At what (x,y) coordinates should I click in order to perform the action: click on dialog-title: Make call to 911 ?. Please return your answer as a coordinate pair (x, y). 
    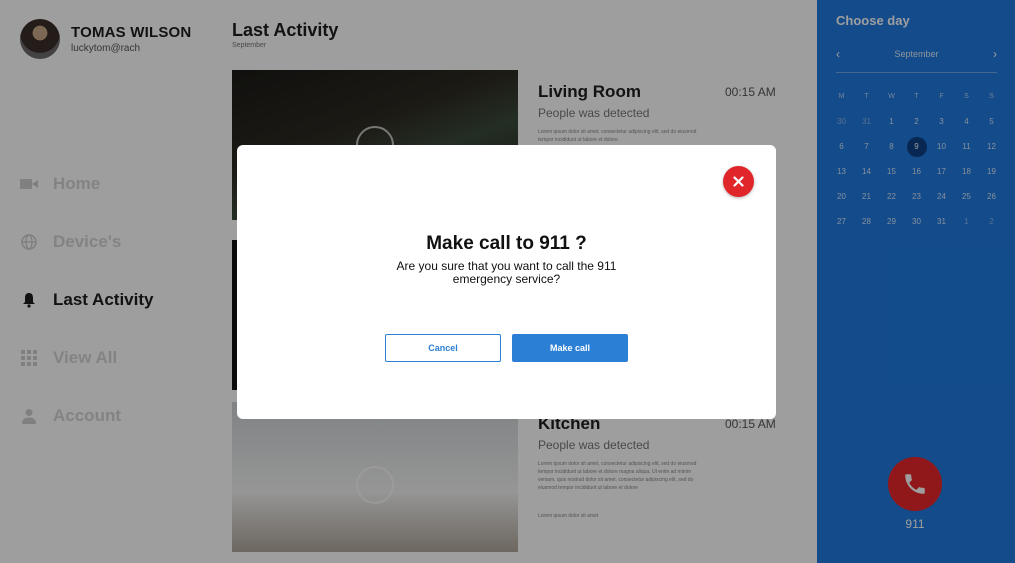
    Looking at the image, I should click on (506, 243).